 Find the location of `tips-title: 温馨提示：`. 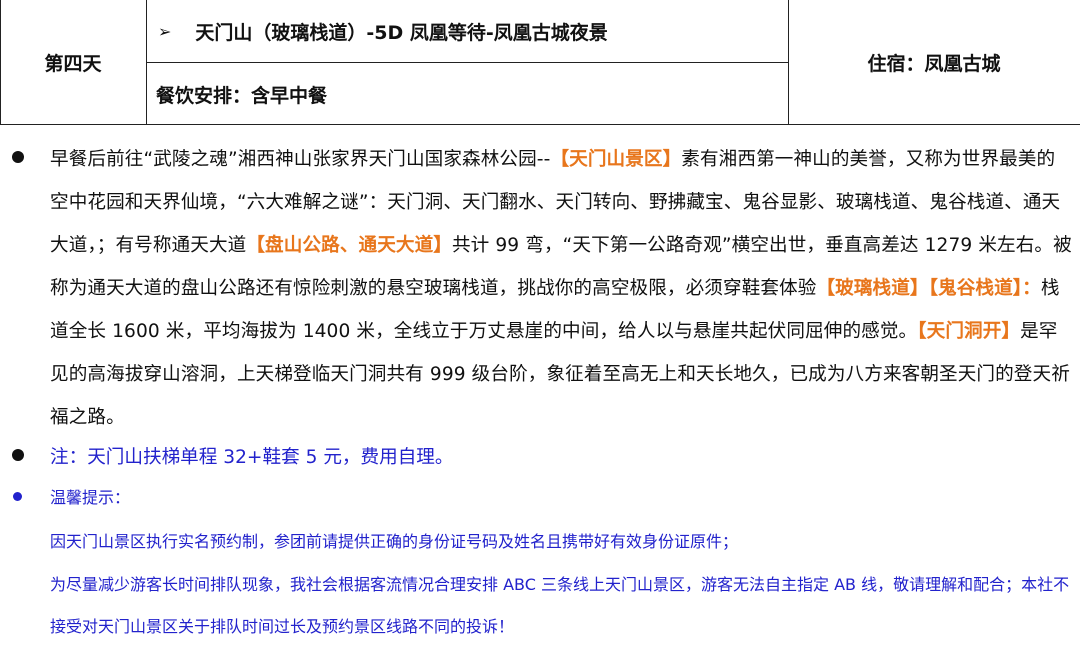

tips-title: 温馨提示： is located at coordinates (90, 497).